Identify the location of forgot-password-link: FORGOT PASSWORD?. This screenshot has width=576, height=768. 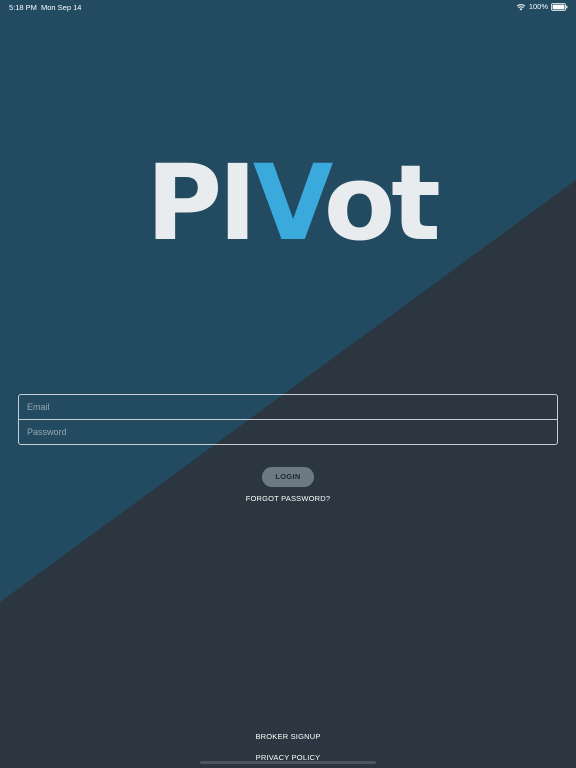
(288, 498).